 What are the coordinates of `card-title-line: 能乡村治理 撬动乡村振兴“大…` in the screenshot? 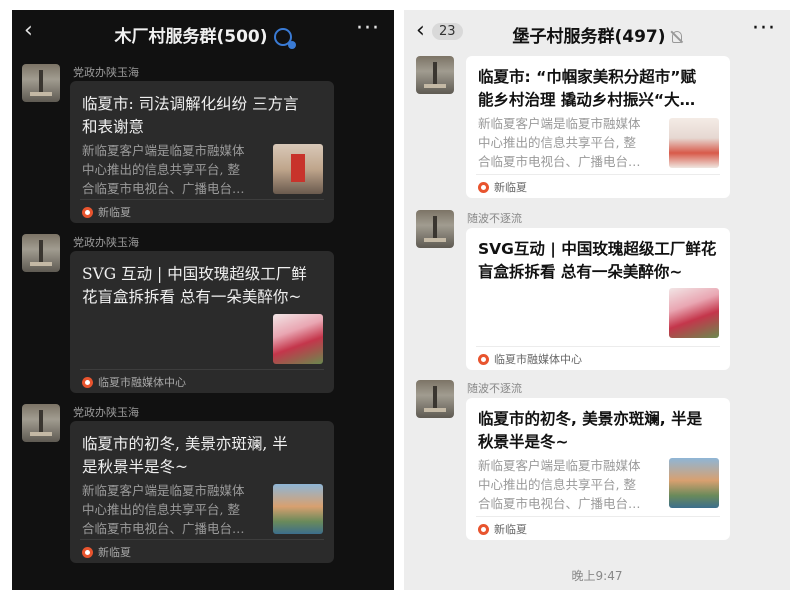 It's located at (587, 100).